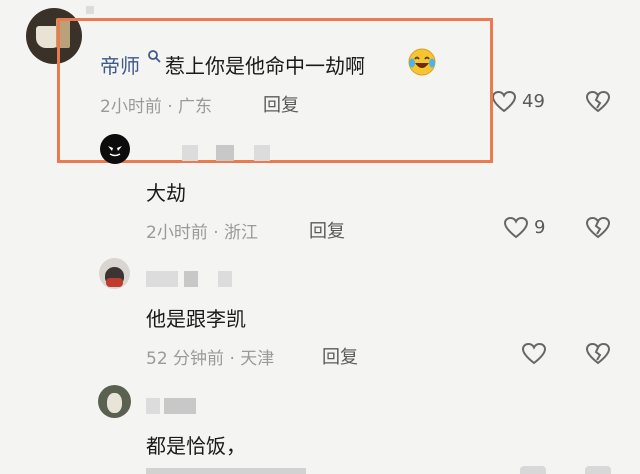  I want to click on avatar-shirt-shape, so click(114, 282).